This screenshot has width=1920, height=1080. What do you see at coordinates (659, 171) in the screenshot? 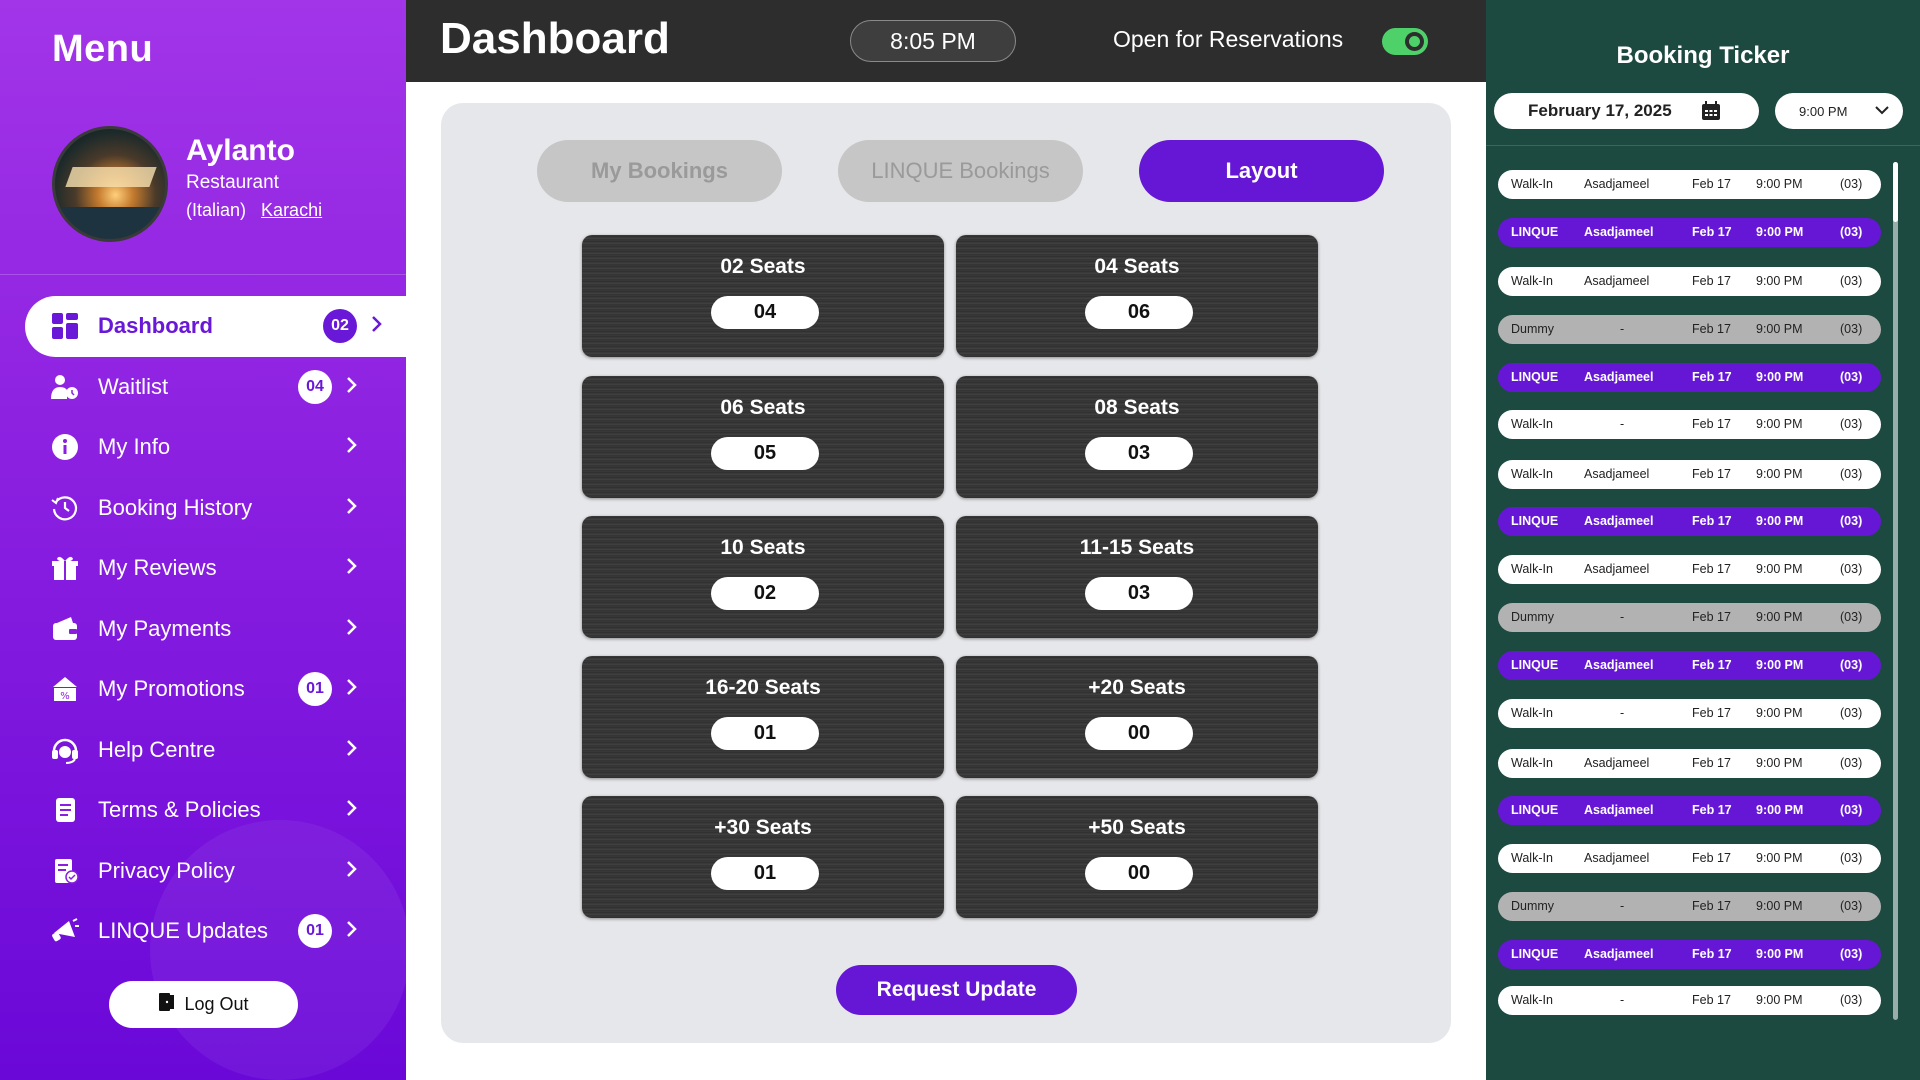
I see `tab-my-bookings: My Bookings` at bounding box center [659, 171].